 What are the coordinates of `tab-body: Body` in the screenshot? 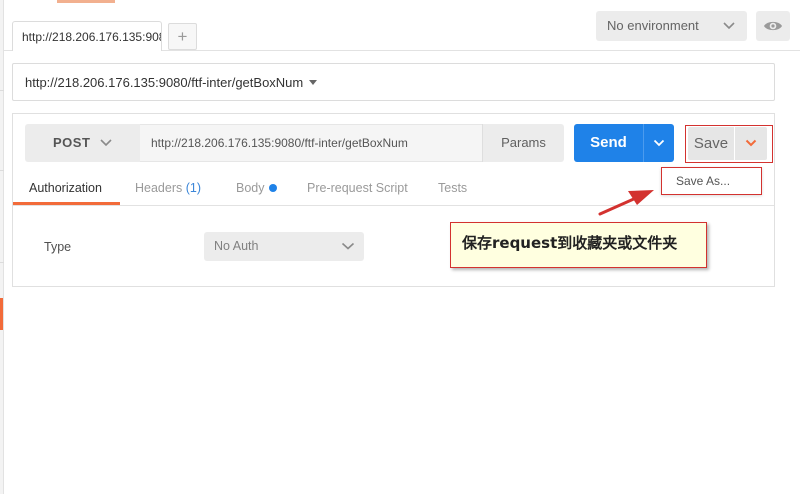 It's located at (256, 188).